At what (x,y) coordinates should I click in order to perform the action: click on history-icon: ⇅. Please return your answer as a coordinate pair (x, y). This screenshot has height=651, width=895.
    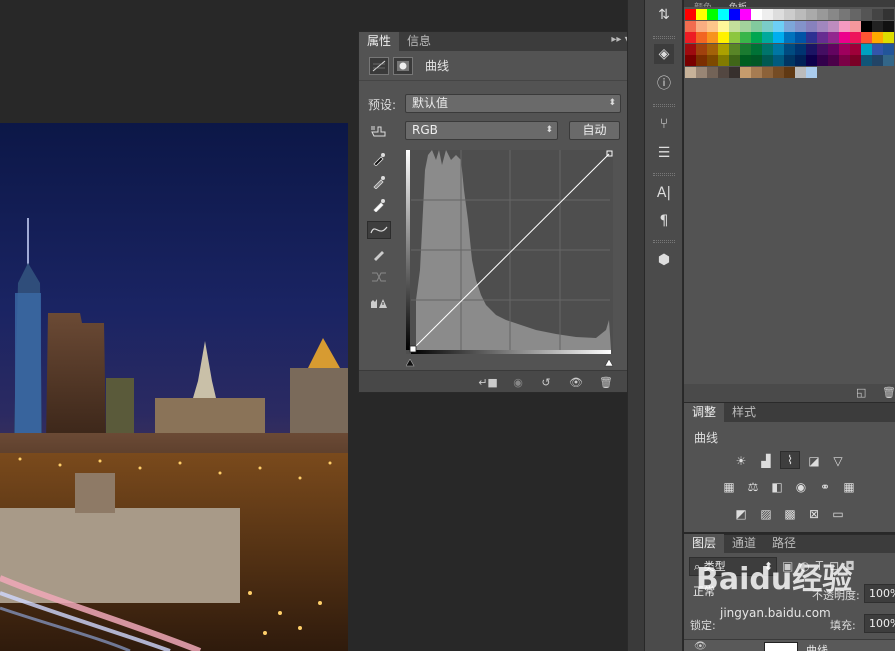
    Looking at the image, I should click on (664, 15).